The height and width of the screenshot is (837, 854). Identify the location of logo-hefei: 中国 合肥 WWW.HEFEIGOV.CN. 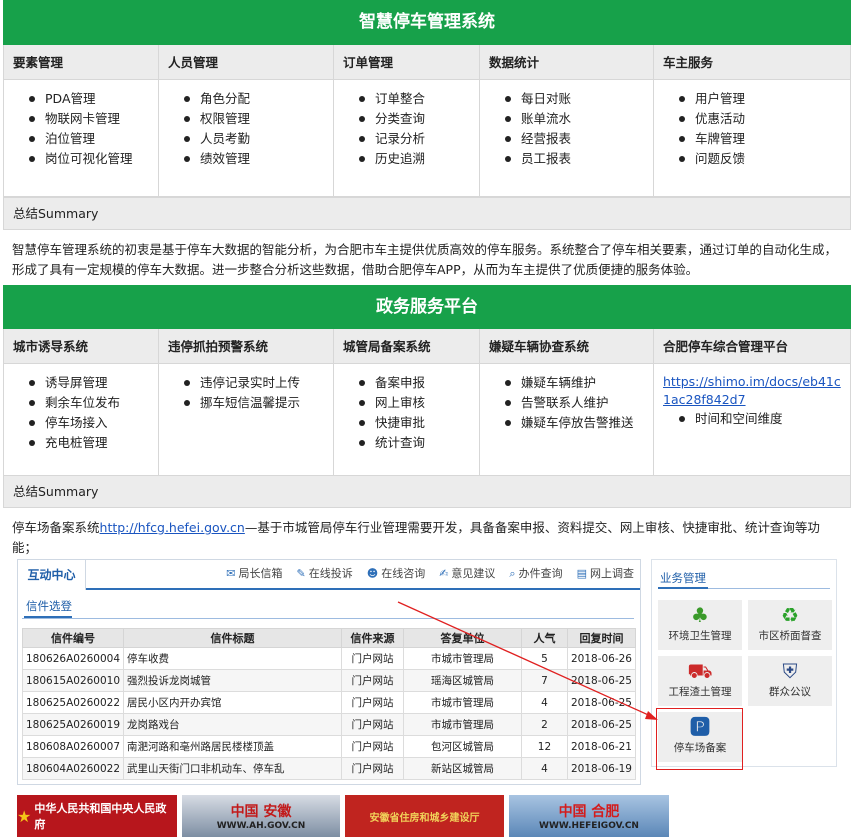
(589, 816).